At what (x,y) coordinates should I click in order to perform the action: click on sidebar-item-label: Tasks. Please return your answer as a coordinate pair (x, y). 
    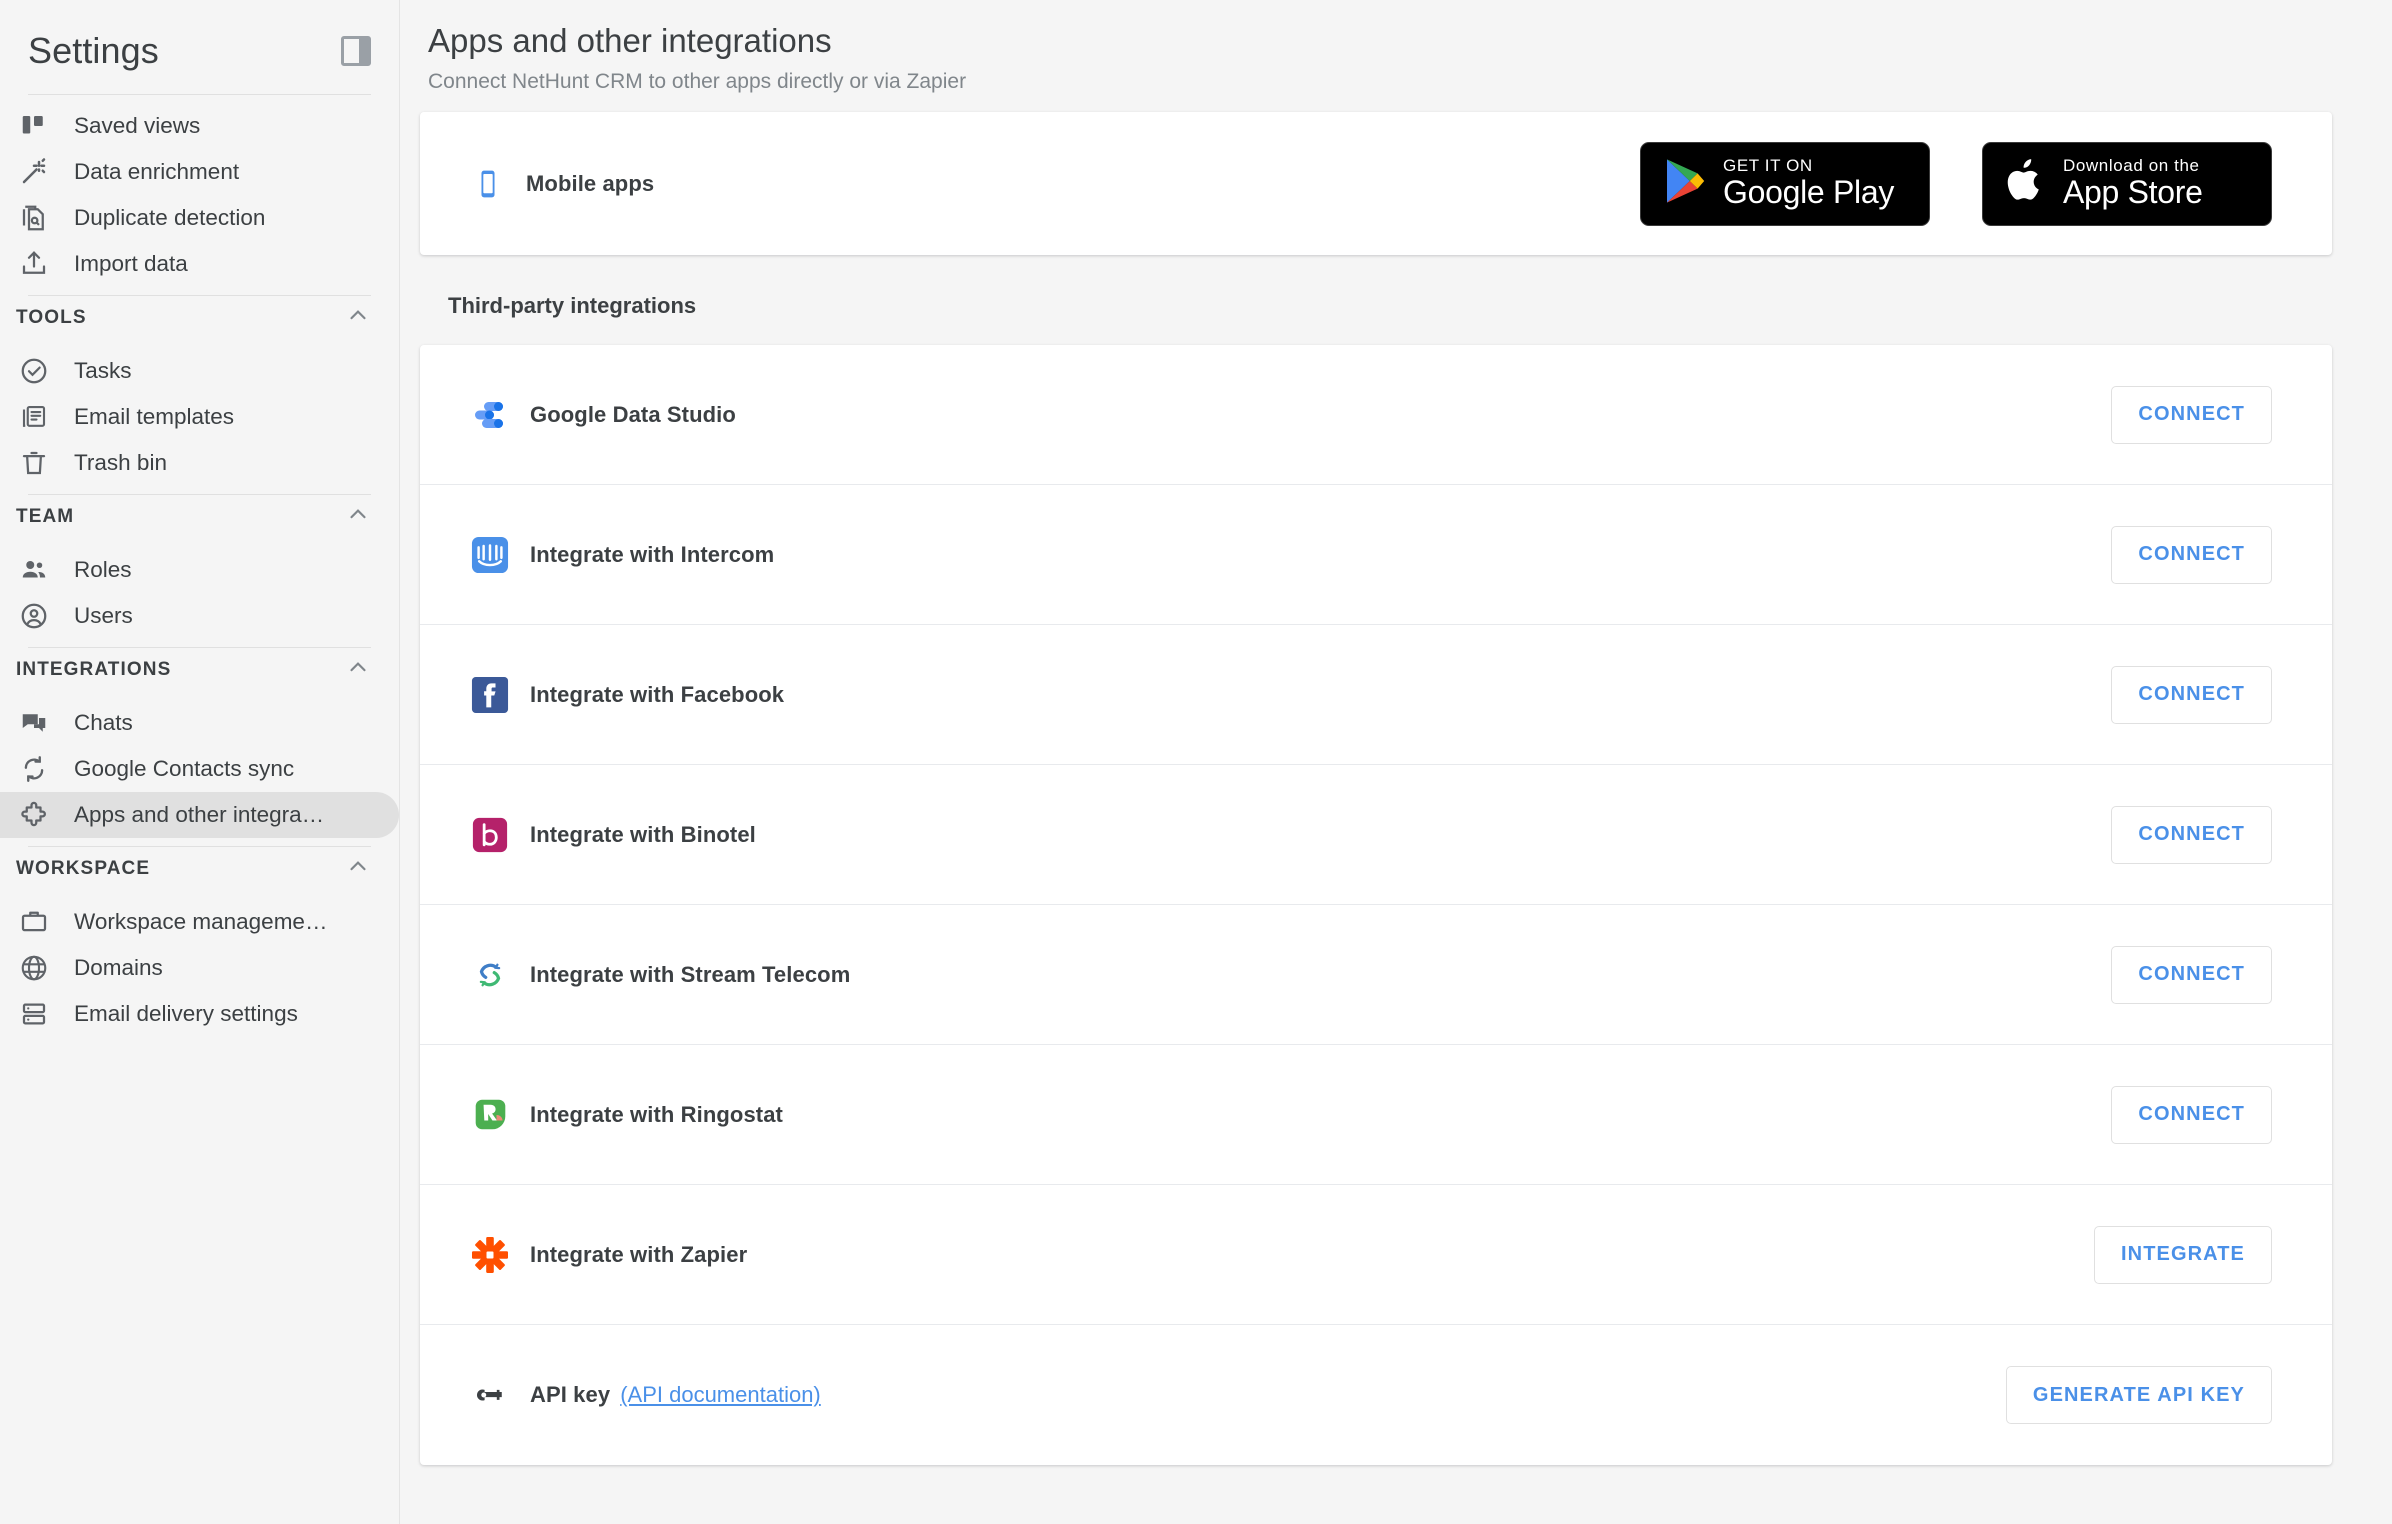
    Looking at the image, I should click on (103, 370).